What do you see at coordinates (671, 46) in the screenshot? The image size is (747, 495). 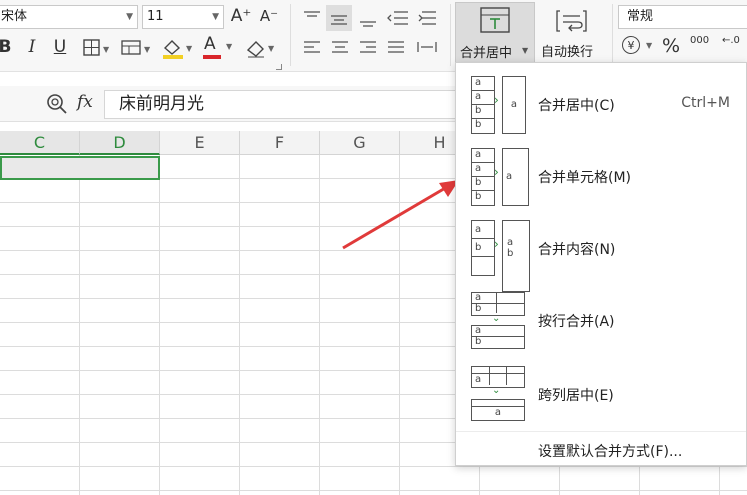 I see `percent-button: %` at bounding box center [671, 46].